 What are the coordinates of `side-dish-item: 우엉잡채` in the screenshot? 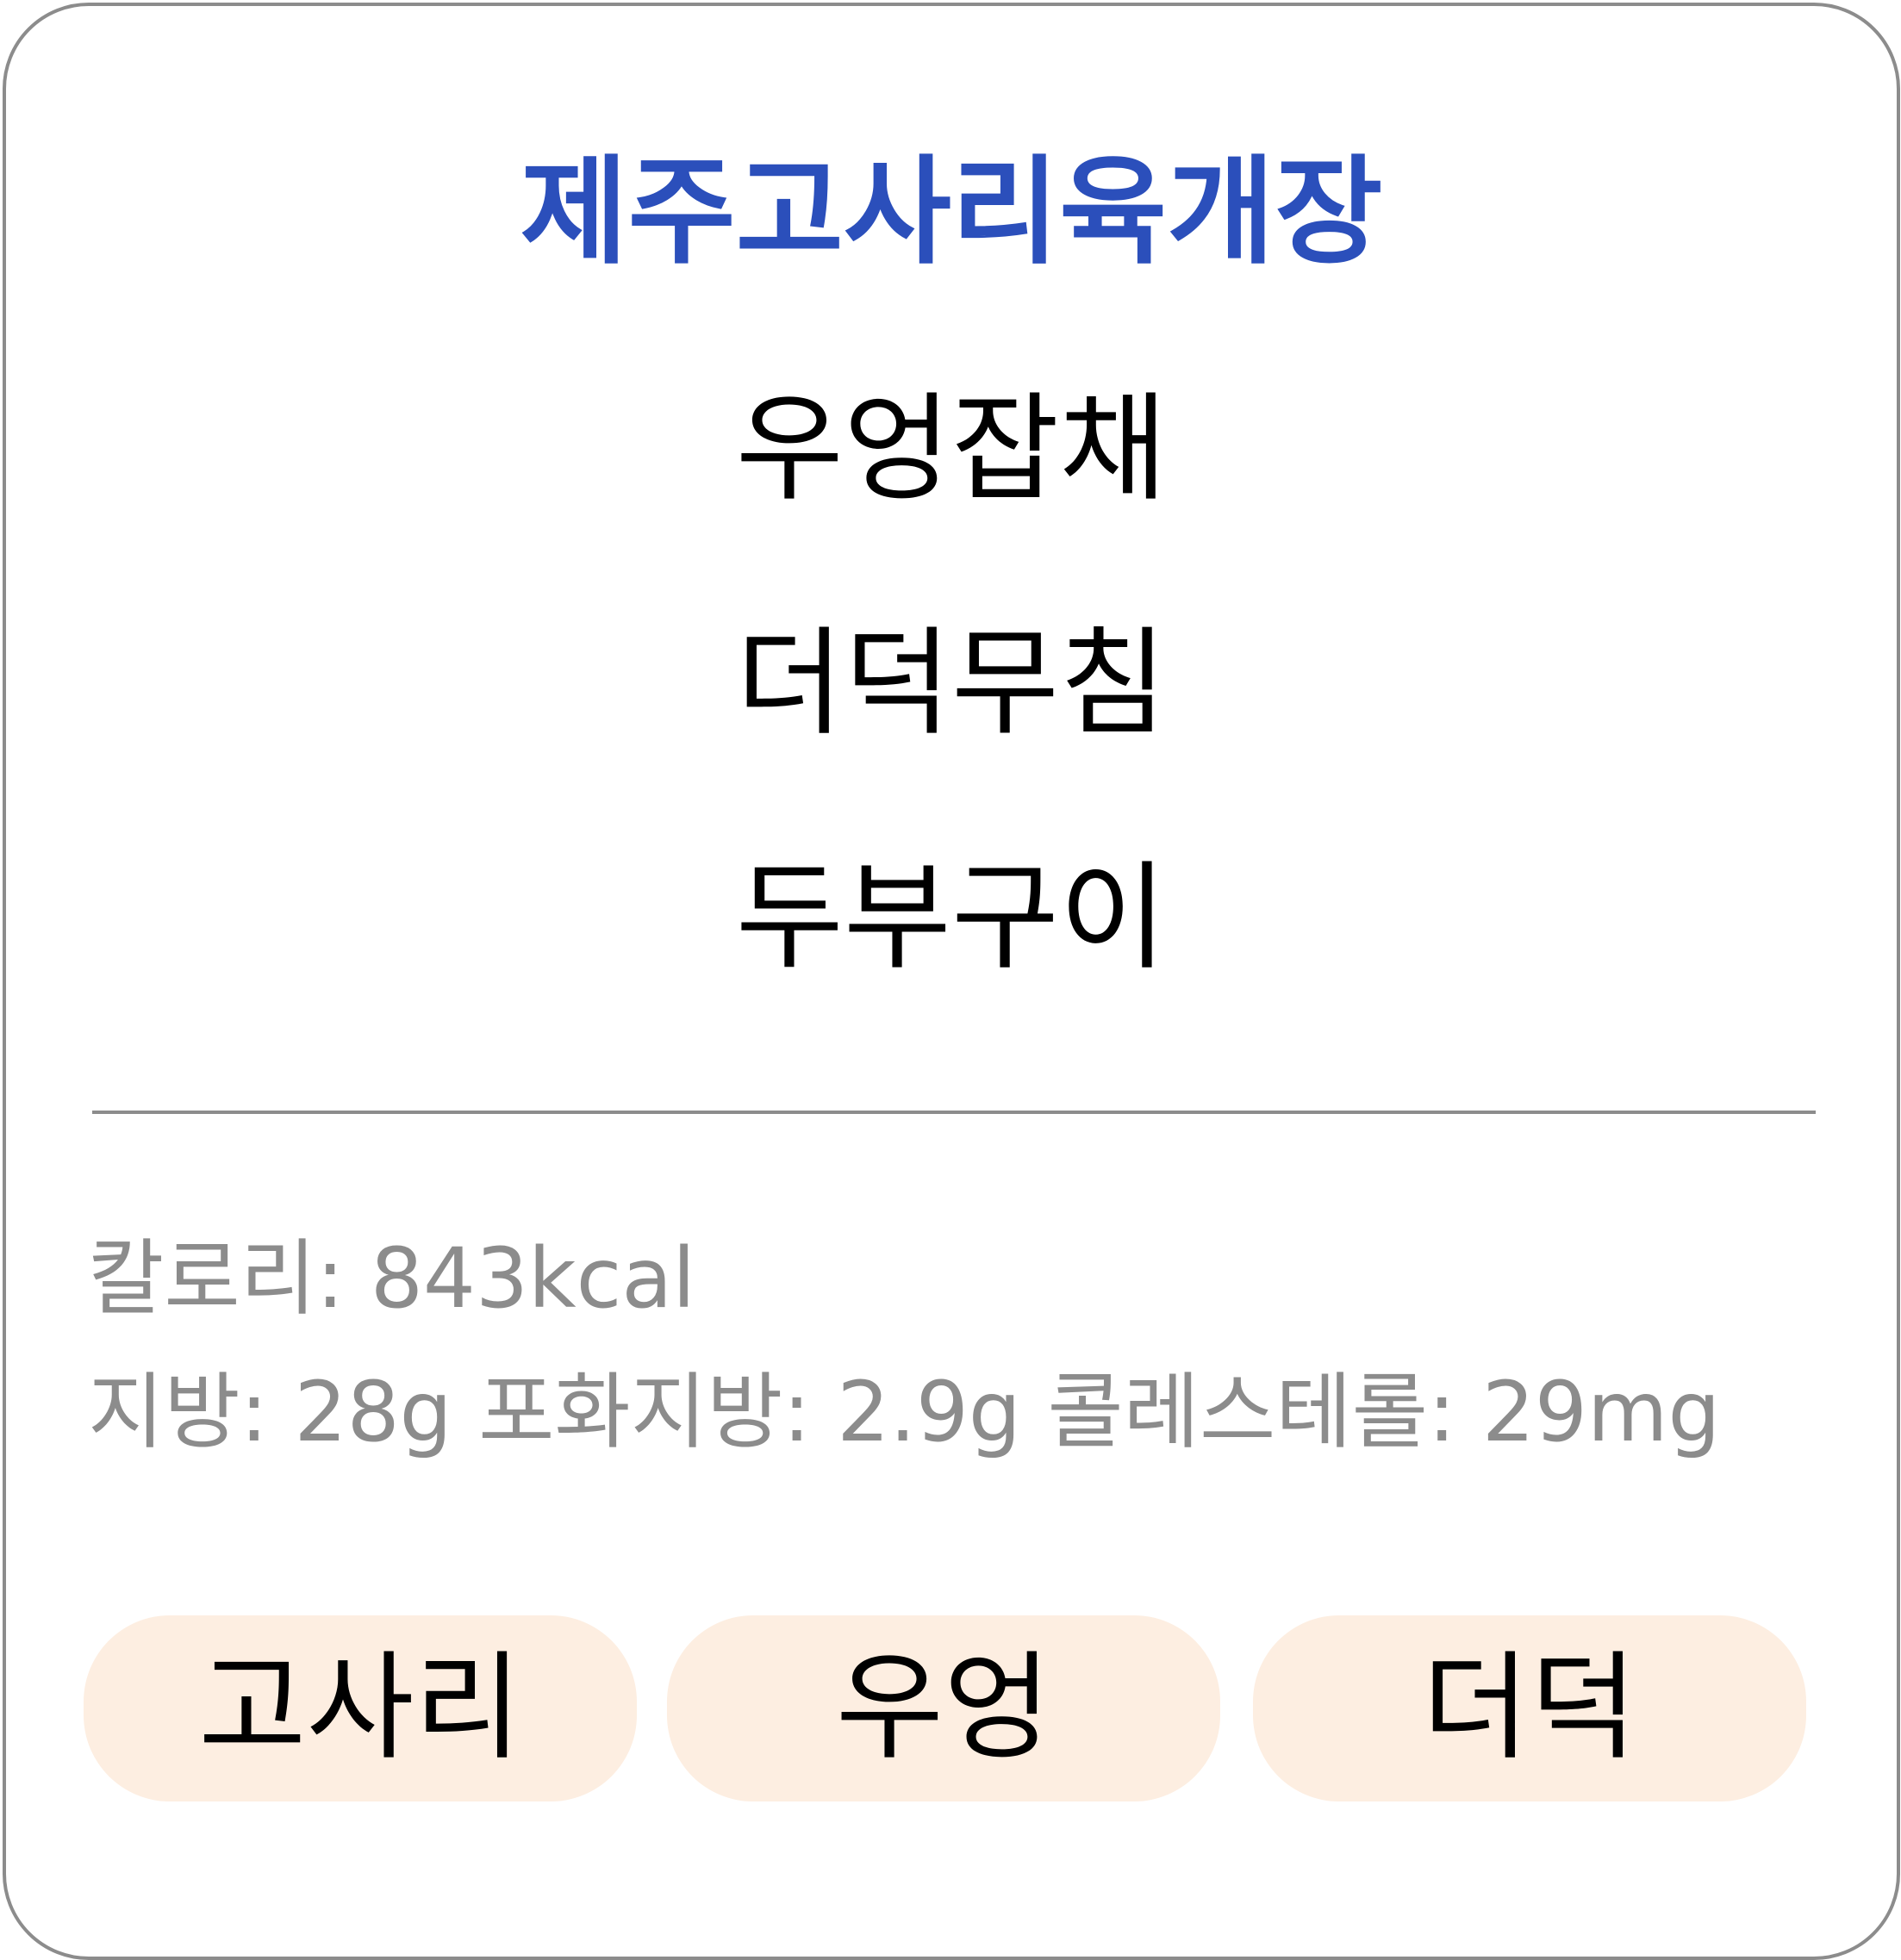 It's located at (951, 450).